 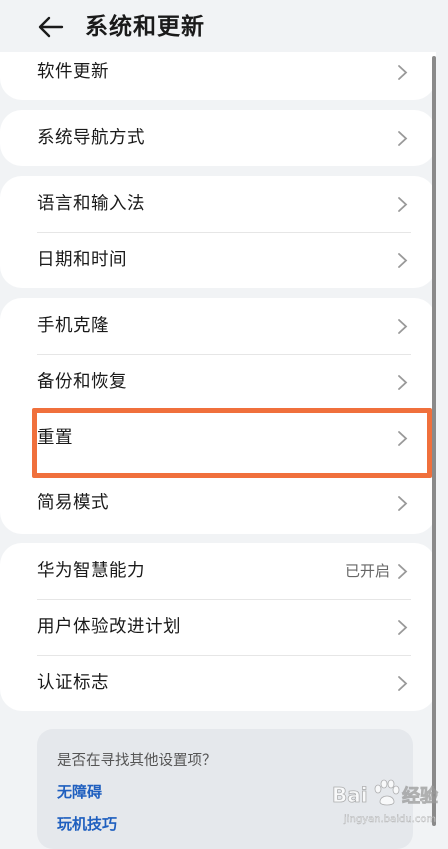 I want to click on scrollbar, so click(x=434, y=441).